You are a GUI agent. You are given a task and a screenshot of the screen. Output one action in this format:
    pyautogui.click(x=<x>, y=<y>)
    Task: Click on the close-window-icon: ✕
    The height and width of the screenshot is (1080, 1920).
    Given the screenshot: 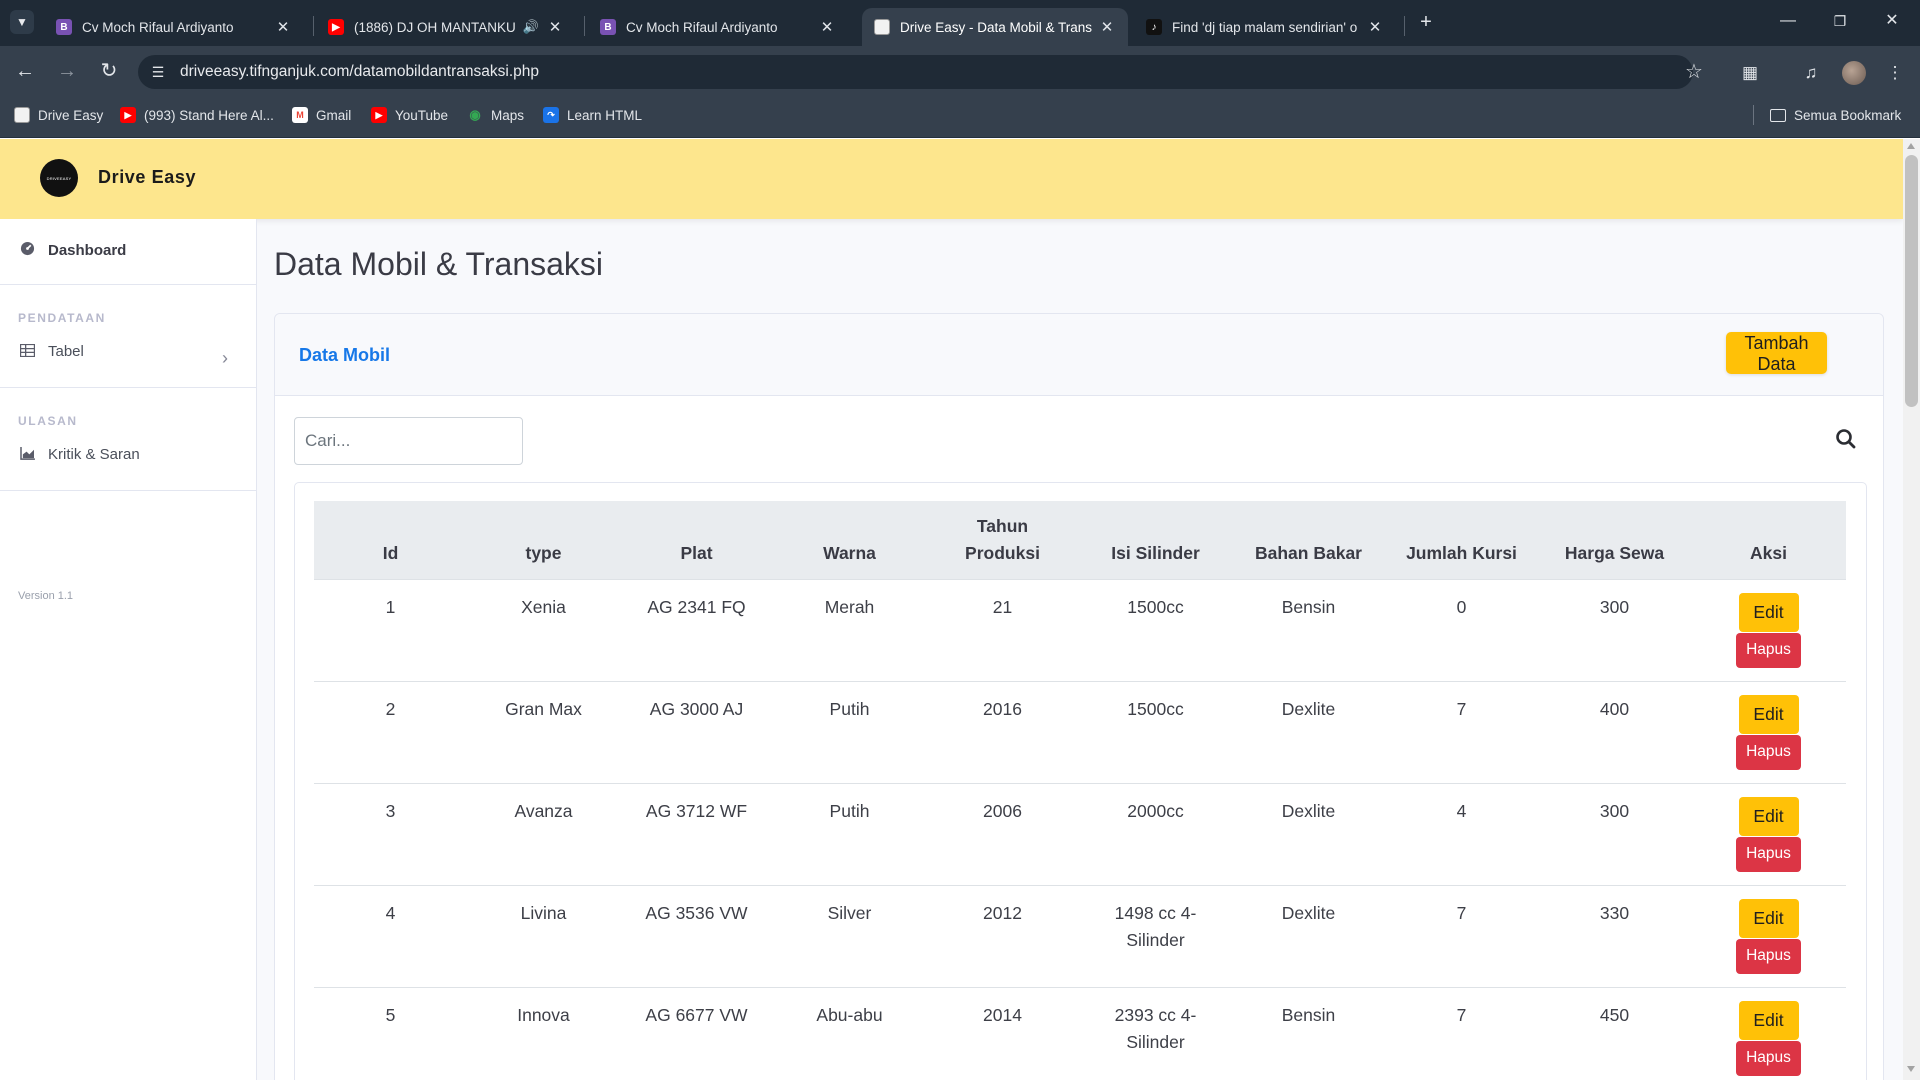 What is the action you would take?
    pyautogui.click(x=1892, y=21)
    